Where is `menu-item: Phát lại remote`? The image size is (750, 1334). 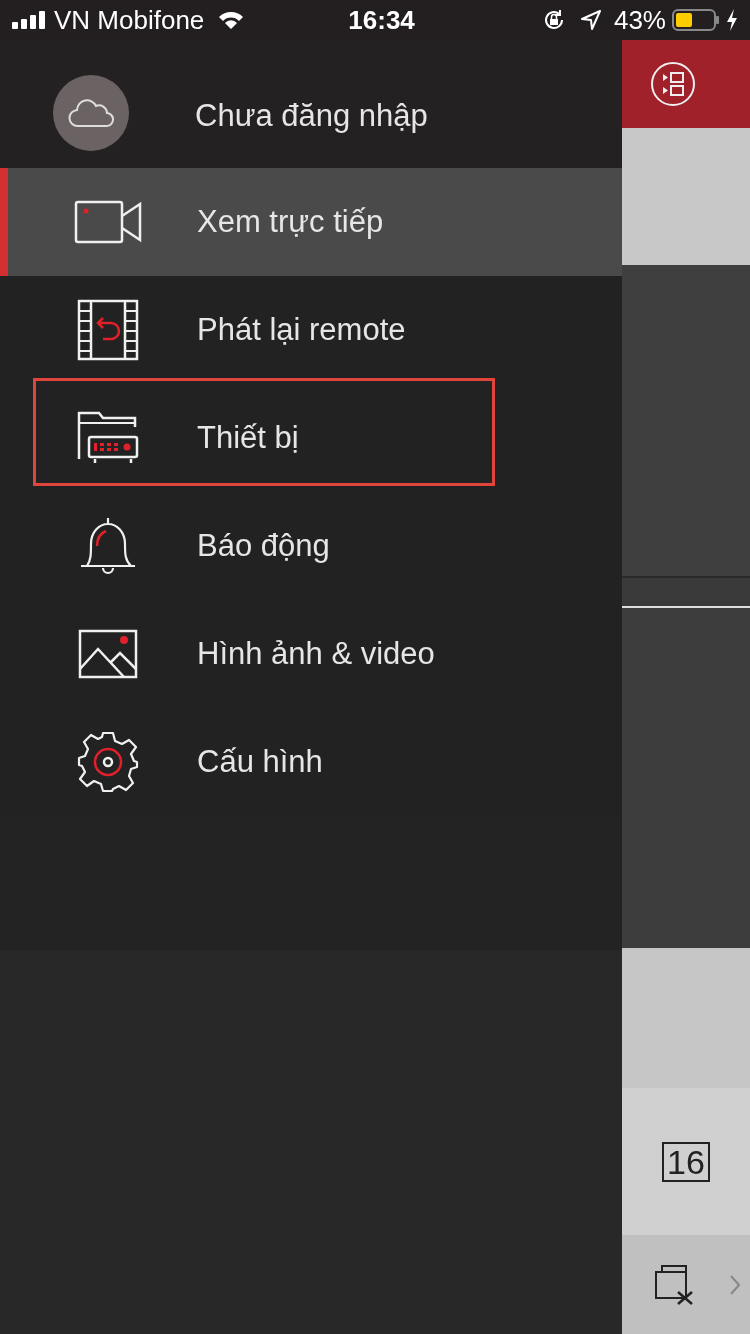 menu-item: Phát lại remote is located at coordinates (311, 330).